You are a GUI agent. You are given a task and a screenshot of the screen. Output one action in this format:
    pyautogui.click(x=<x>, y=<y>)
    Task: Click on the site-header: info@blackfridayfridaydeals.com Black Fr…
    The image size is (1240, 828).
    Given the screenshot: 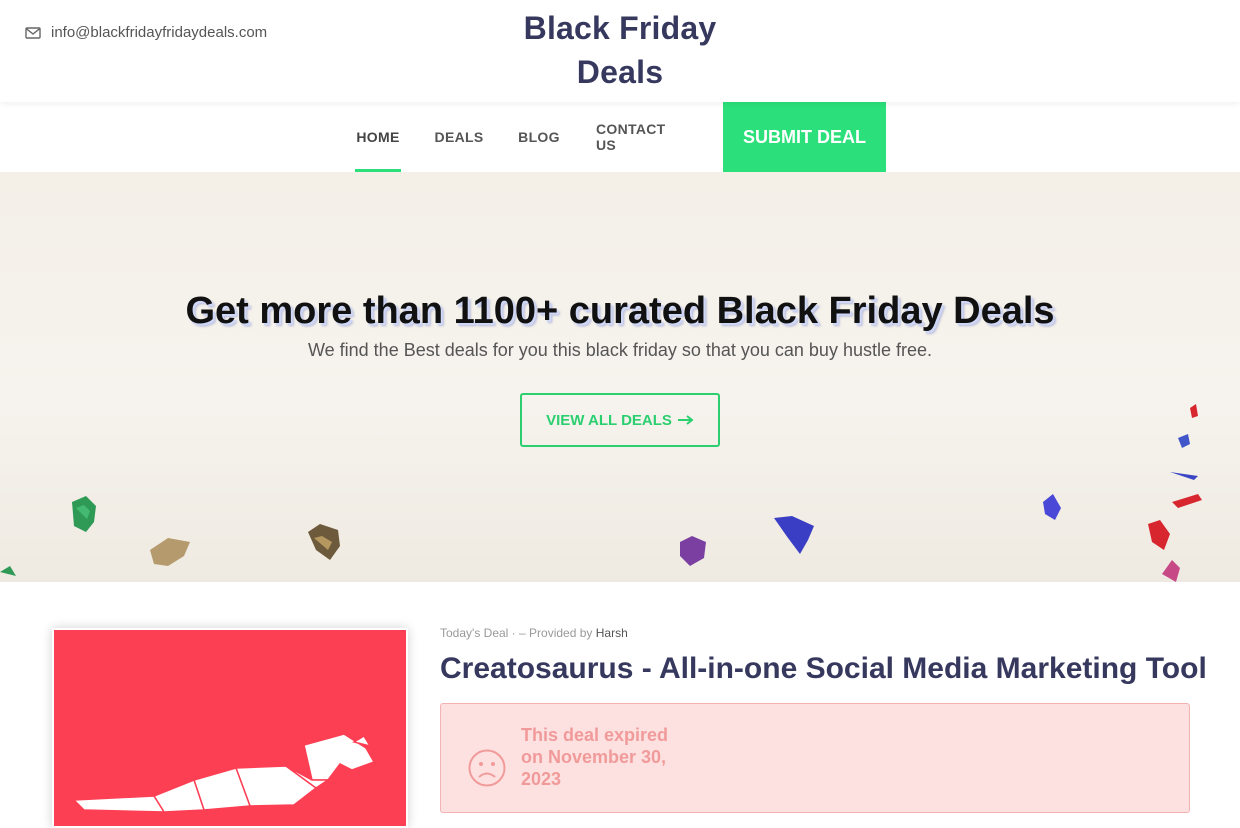 What is the action you would take?
    pyautogui.click(x=620, y=51)
    